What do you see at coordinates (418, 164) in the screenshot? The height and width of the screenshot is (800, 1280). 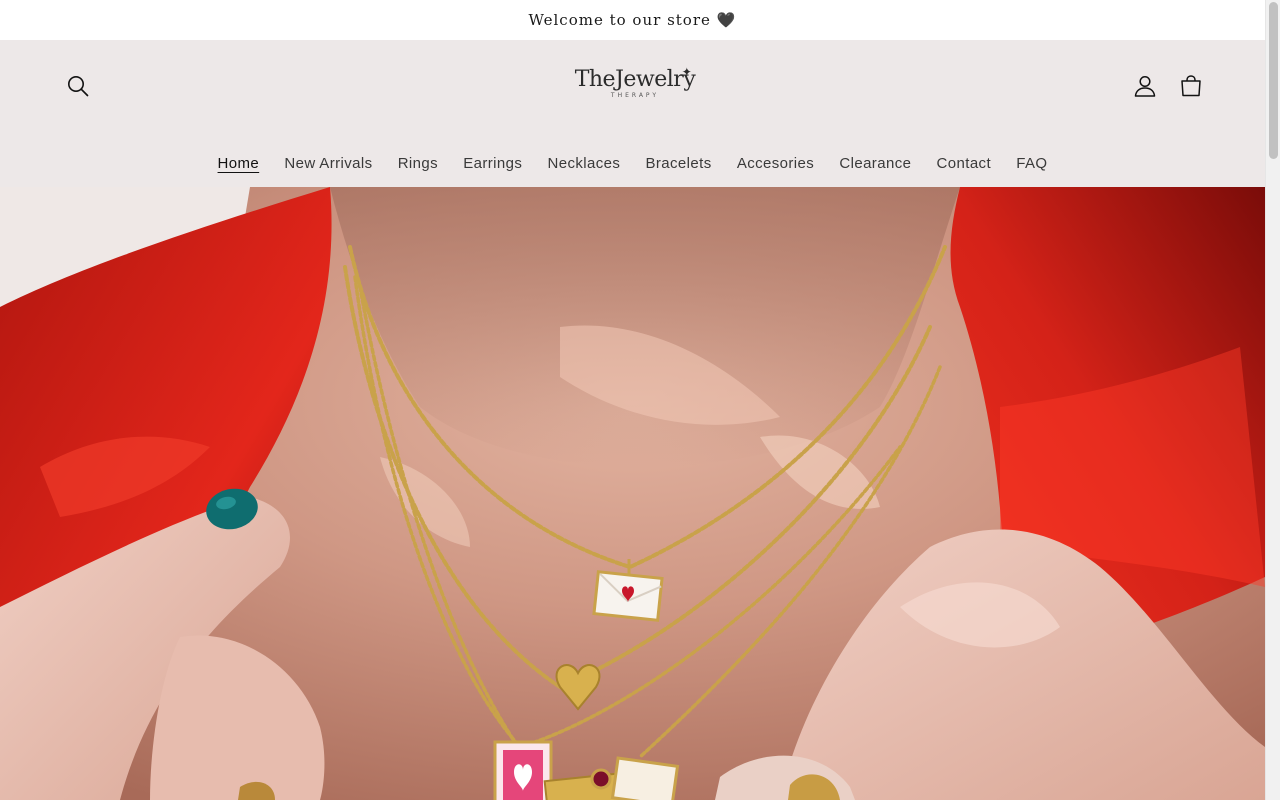 I see `nav-item-rings: Rings` at bounding box center [418, 164].